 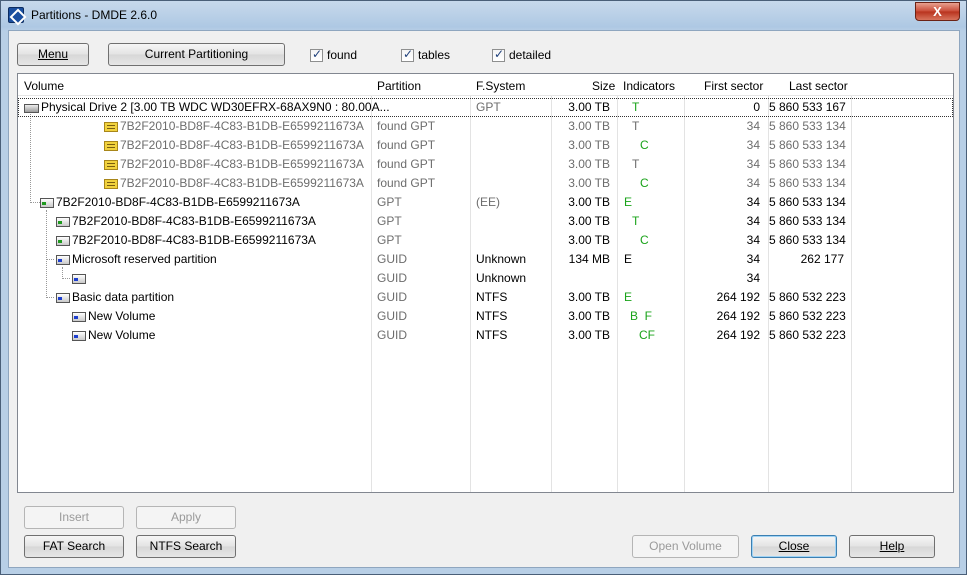 What do you see at coordinates (937, 11) in the screenshot?
I see `window-close-button: X` at bounding box center [937, 11].